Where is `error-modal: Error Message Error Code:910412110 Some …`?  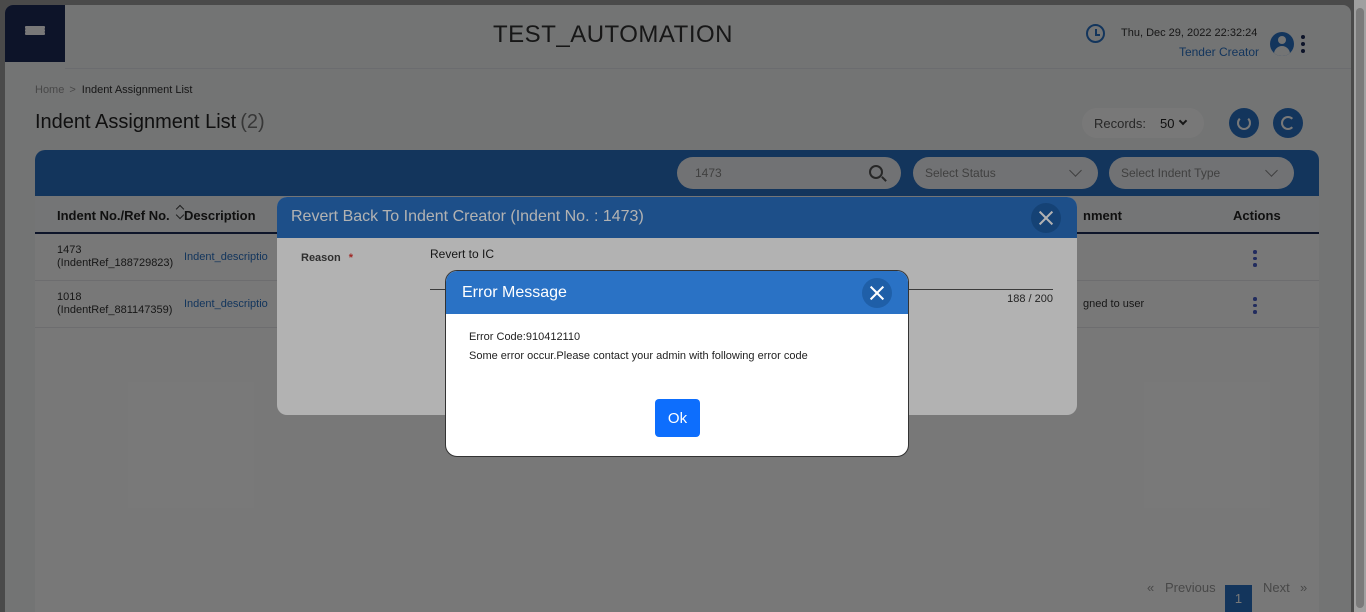 error-modal: Error Message Error Code:910412110 Some … is located at coordinates (677, 363).